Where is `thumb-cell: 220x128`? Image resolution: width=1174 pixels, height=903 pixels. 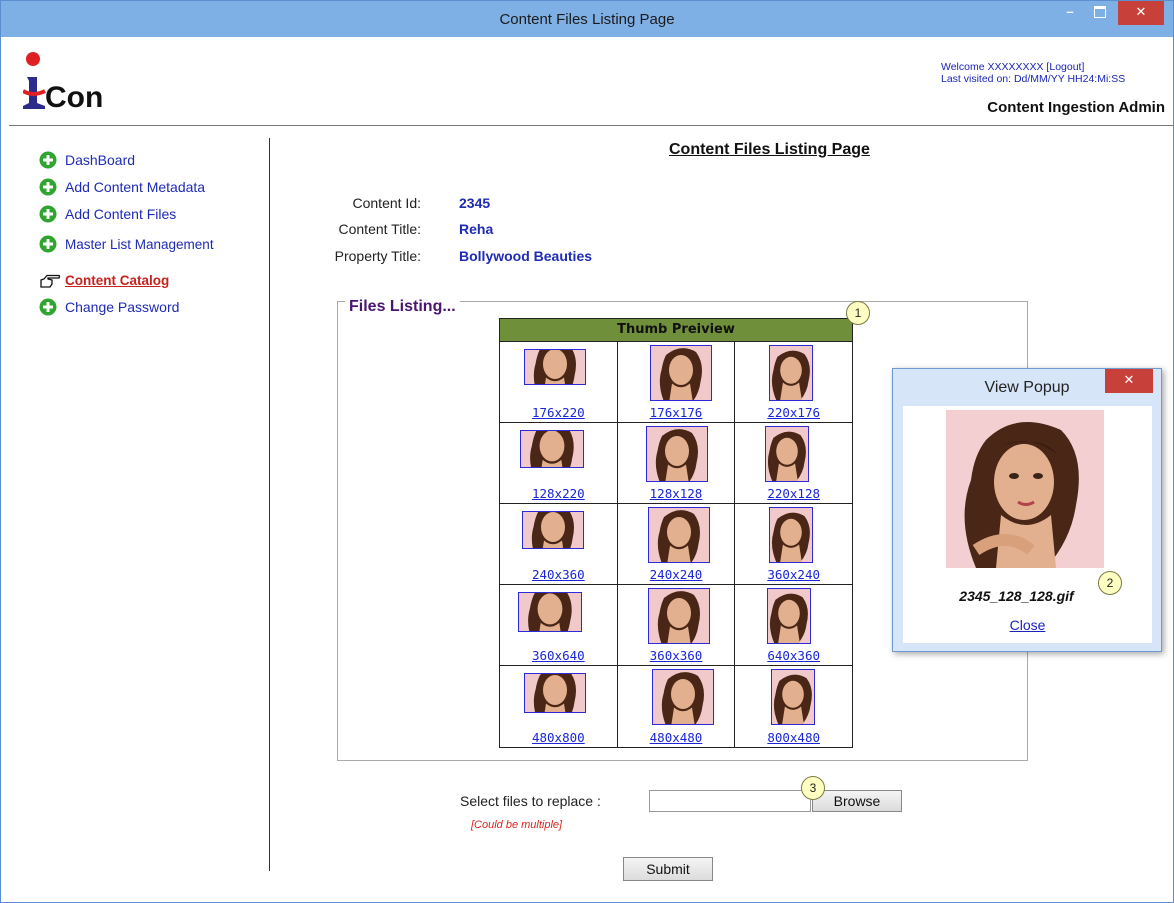 thumb-cell: 220x128 is located at coordinates (793, 463).